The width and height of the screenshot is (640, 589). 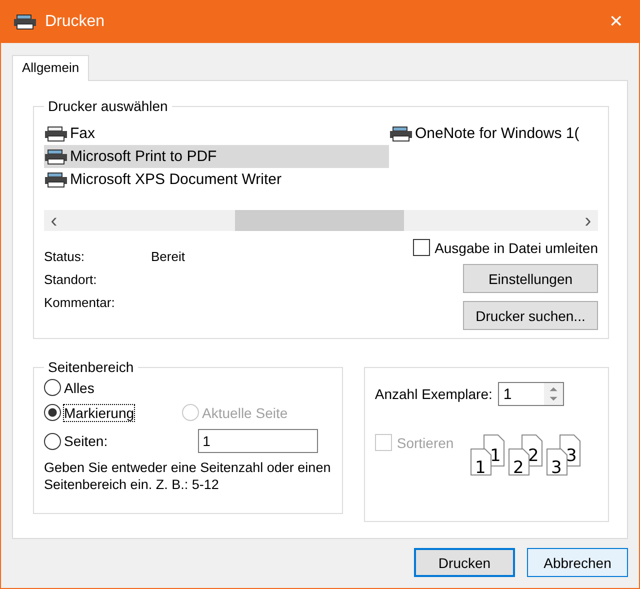 What do you see at coordinates (216, 179) in the screenshot?
I see `printer-item: Microsoft XPS Document Writer` at bounding box center [216, 179].